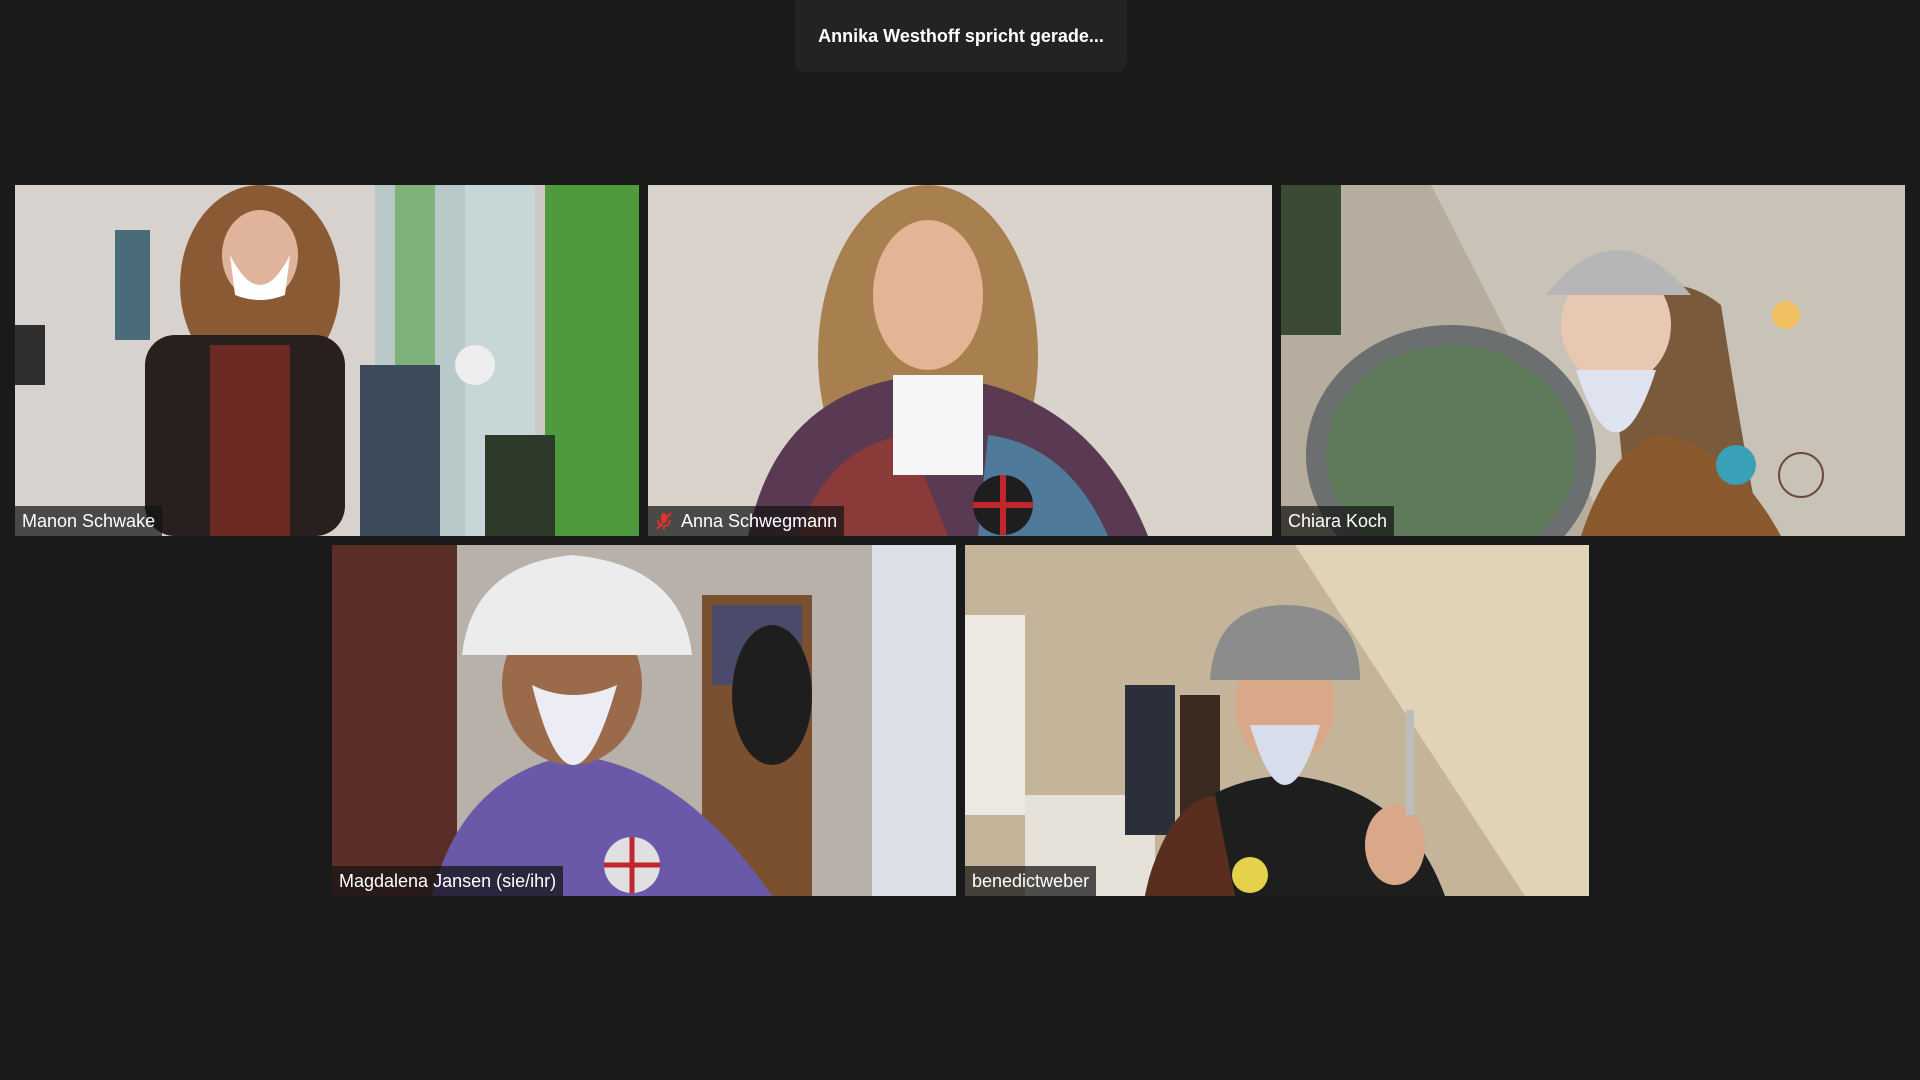 The image size is (1920, 1080). I want to click on video-tile-magdalena-jansen: Magdalena Jansen (sie/ihr), so click(644, 720).